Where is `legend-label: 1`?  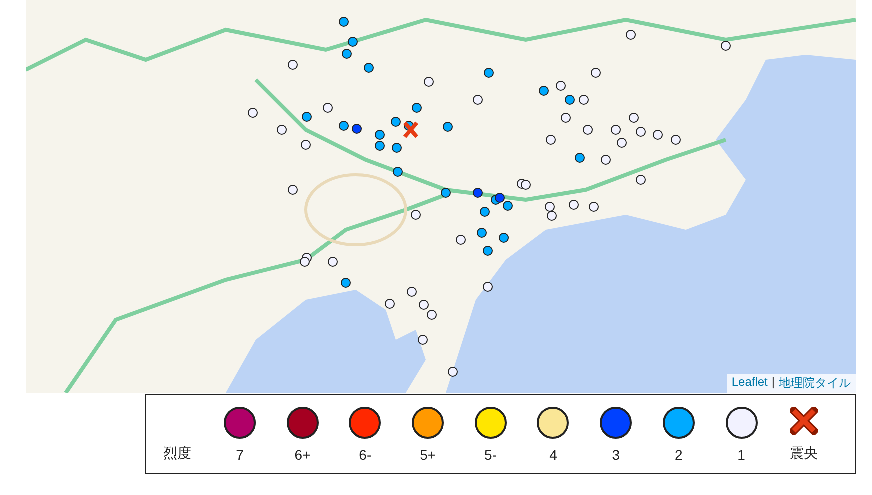 legend-label: 1 is located at coordinates (742, 455).